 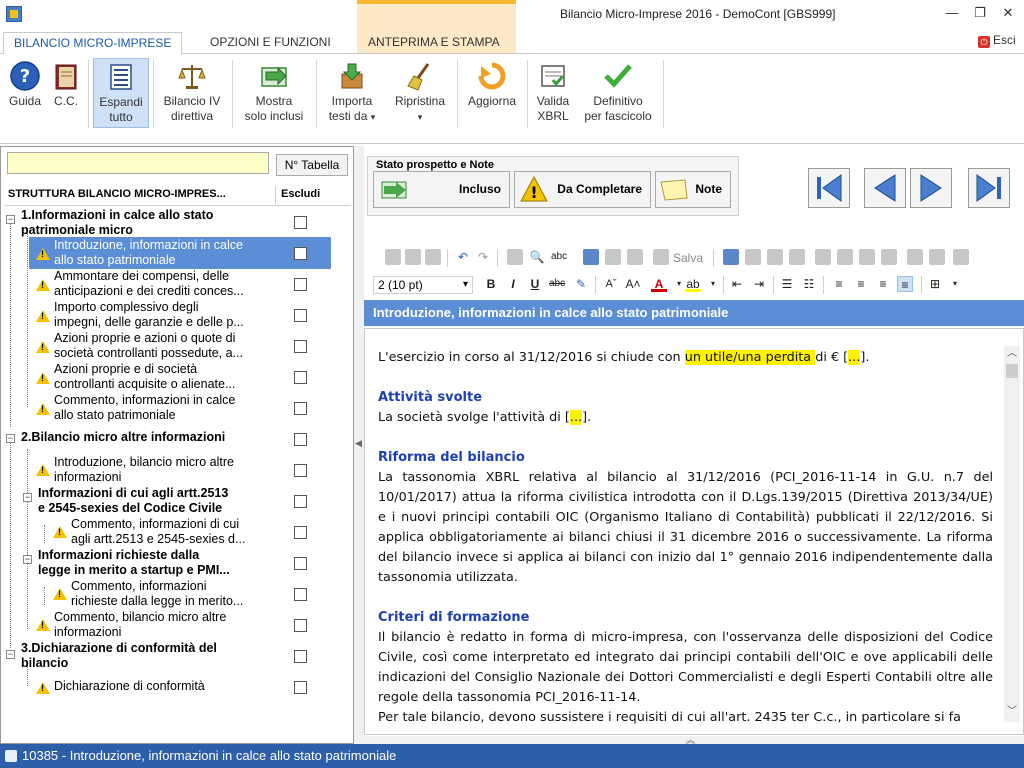 What do you see at coordinates (937, 257) in the screenshot?
I see `split-cells-icon` at bounding box center [937, 257].